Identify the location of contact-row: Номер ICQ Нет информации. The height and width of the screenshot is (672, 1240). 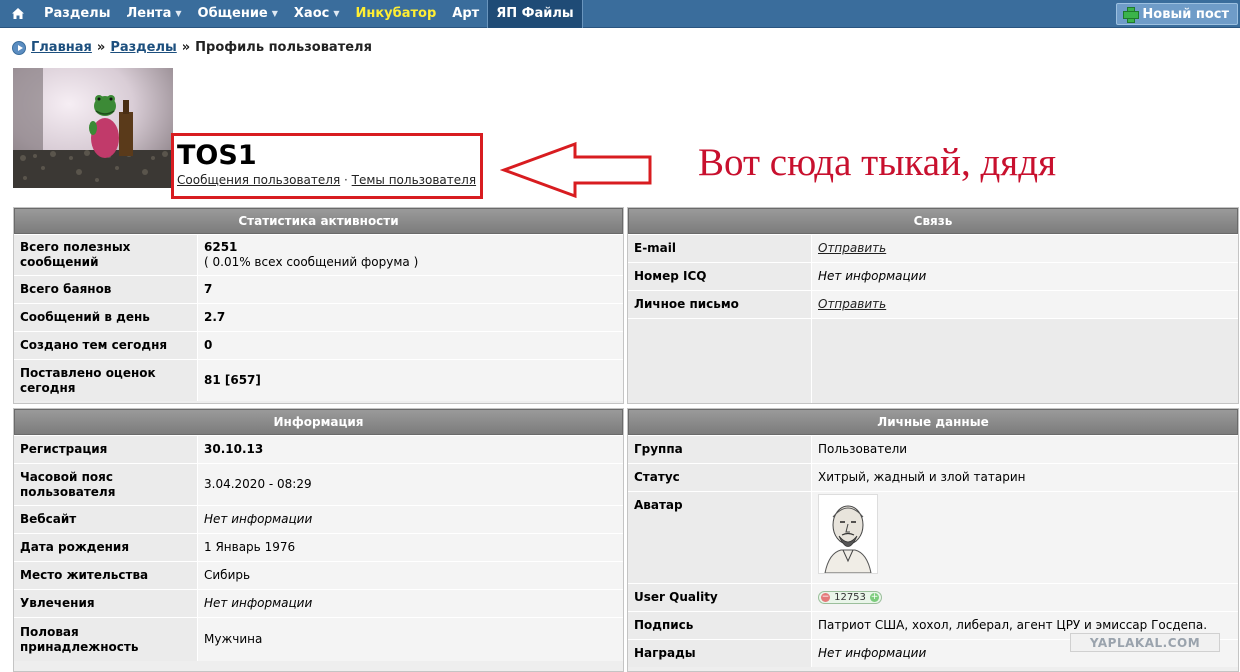
(933, 276).